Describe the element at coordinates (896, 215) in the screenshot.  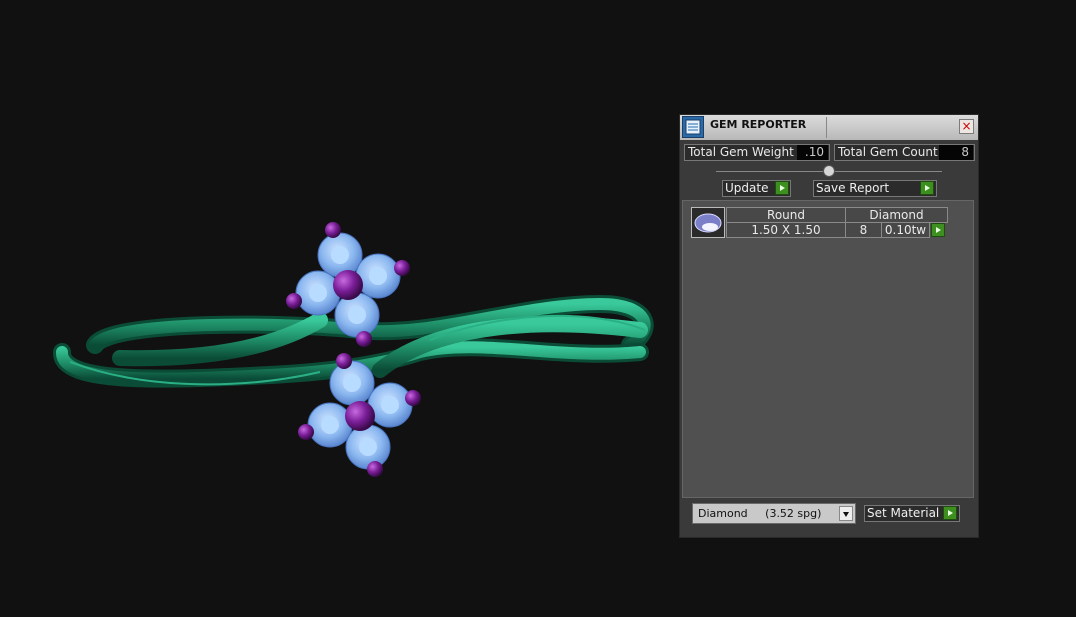
I see `gem-material-header: Diamond` at that location.